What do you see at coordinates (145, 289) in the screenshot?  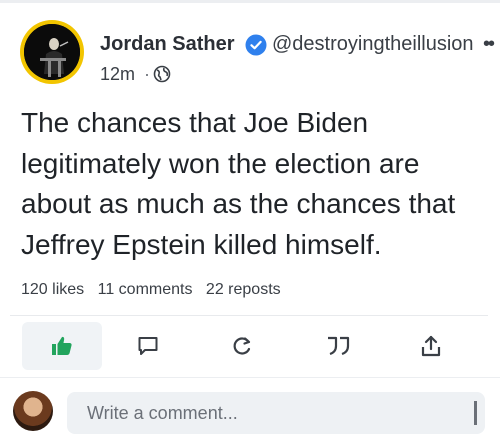 I see `comments-count: 11 comments` at bounding box center [145, 289].